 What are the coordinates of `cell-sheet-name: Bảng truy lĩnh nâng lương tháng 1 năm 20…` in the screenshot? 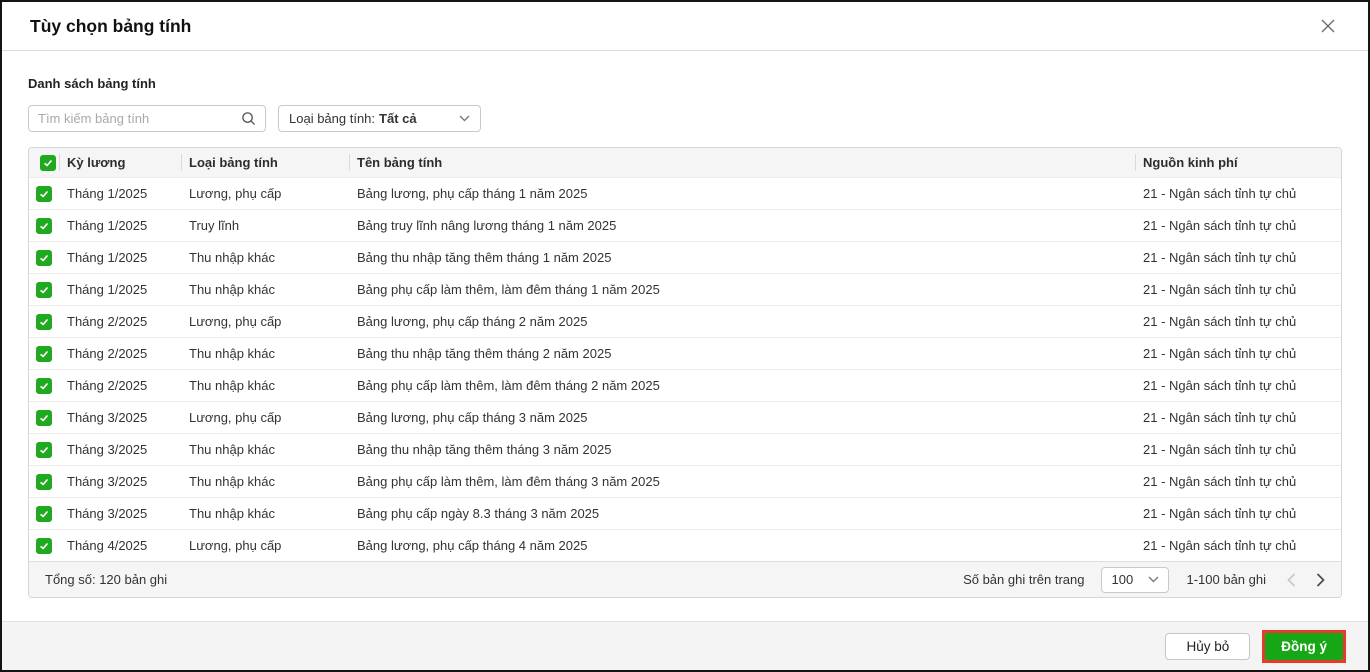 It's located at (487, 225).